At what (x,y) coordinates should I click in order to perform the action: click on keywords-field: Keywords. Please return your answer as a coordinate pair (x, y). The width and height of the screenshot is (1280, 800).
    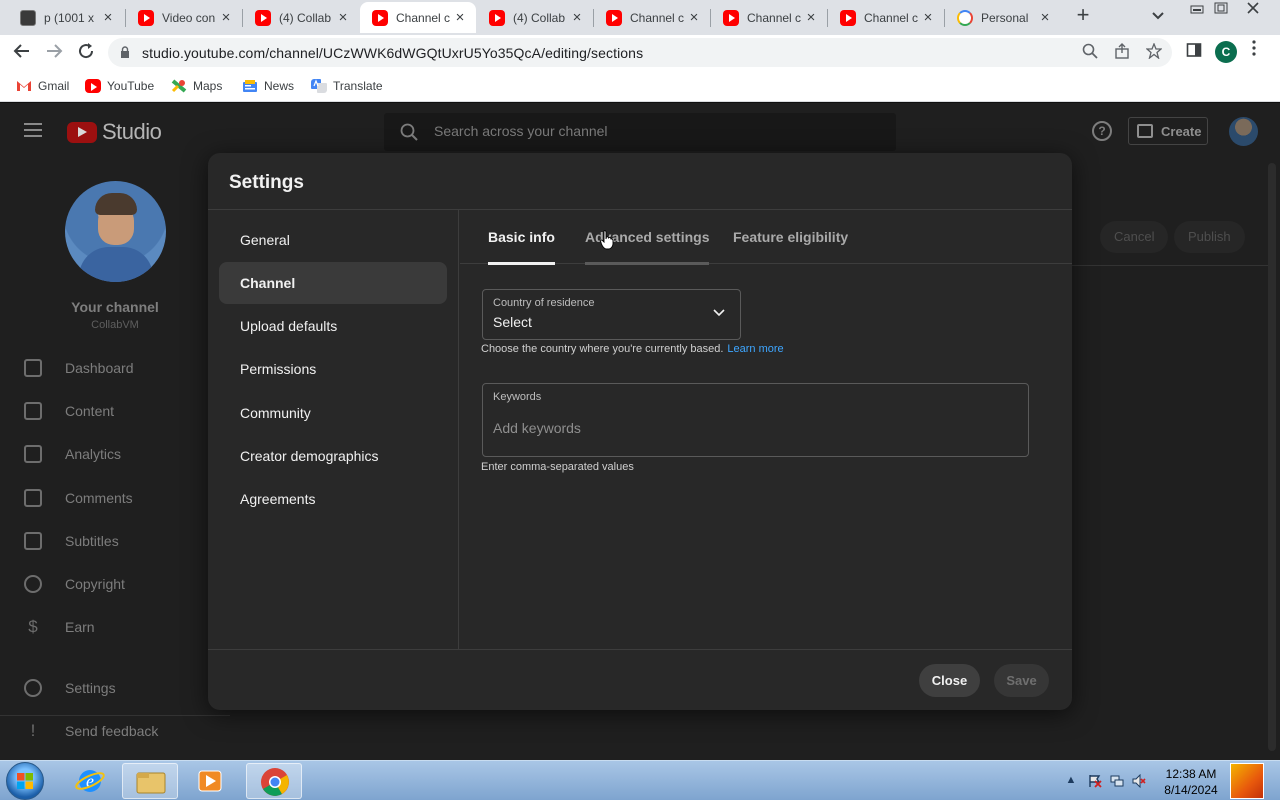
    Looking at the image, I should click on (755, 420).